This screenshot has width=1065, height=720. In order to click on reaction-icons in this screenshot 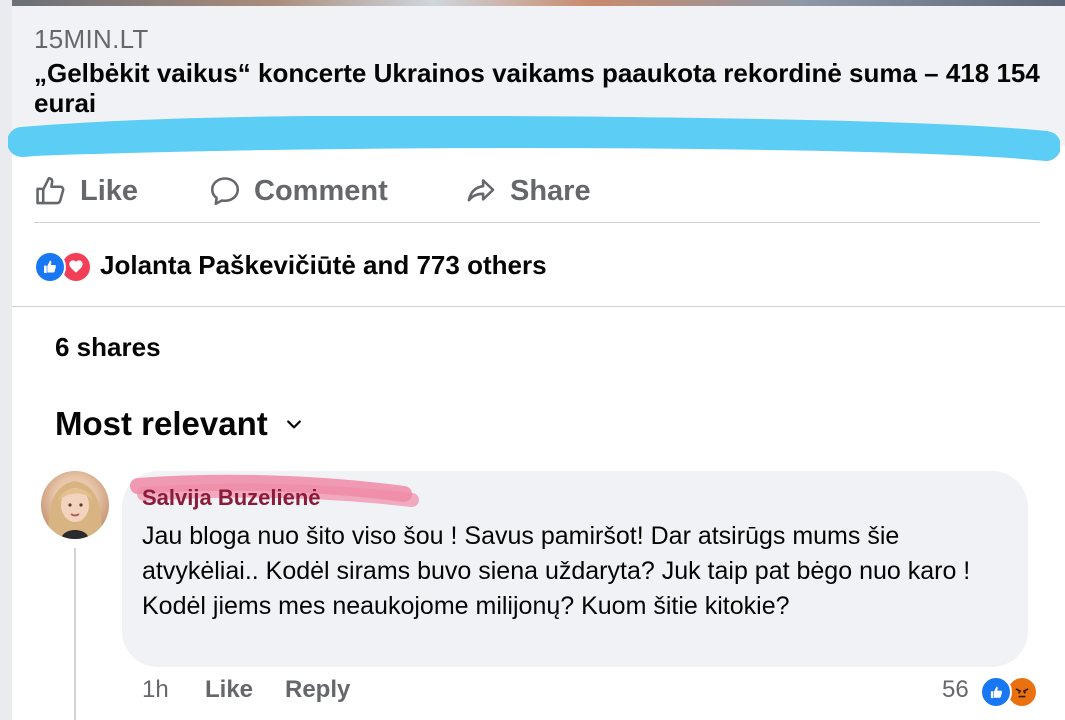, I will do `click(65, 266)`.